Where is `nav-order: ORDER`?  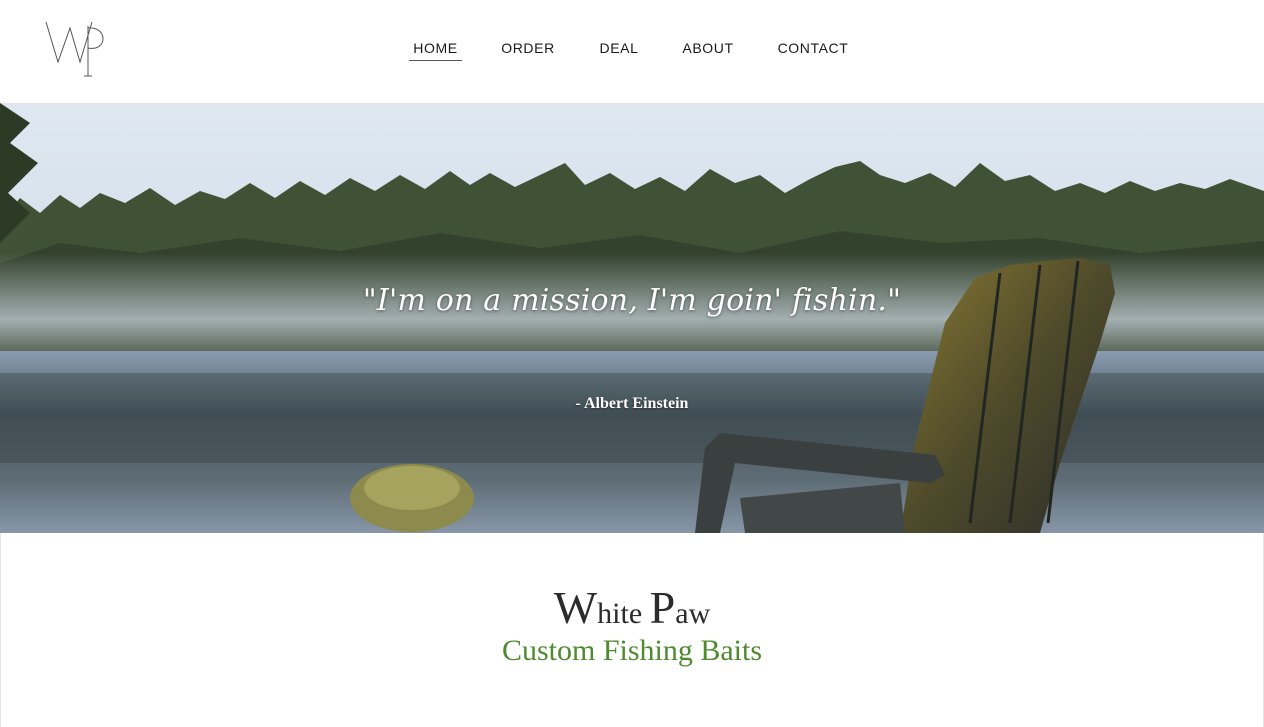 nav-order: ORDER is located at coordinates (528, 49).